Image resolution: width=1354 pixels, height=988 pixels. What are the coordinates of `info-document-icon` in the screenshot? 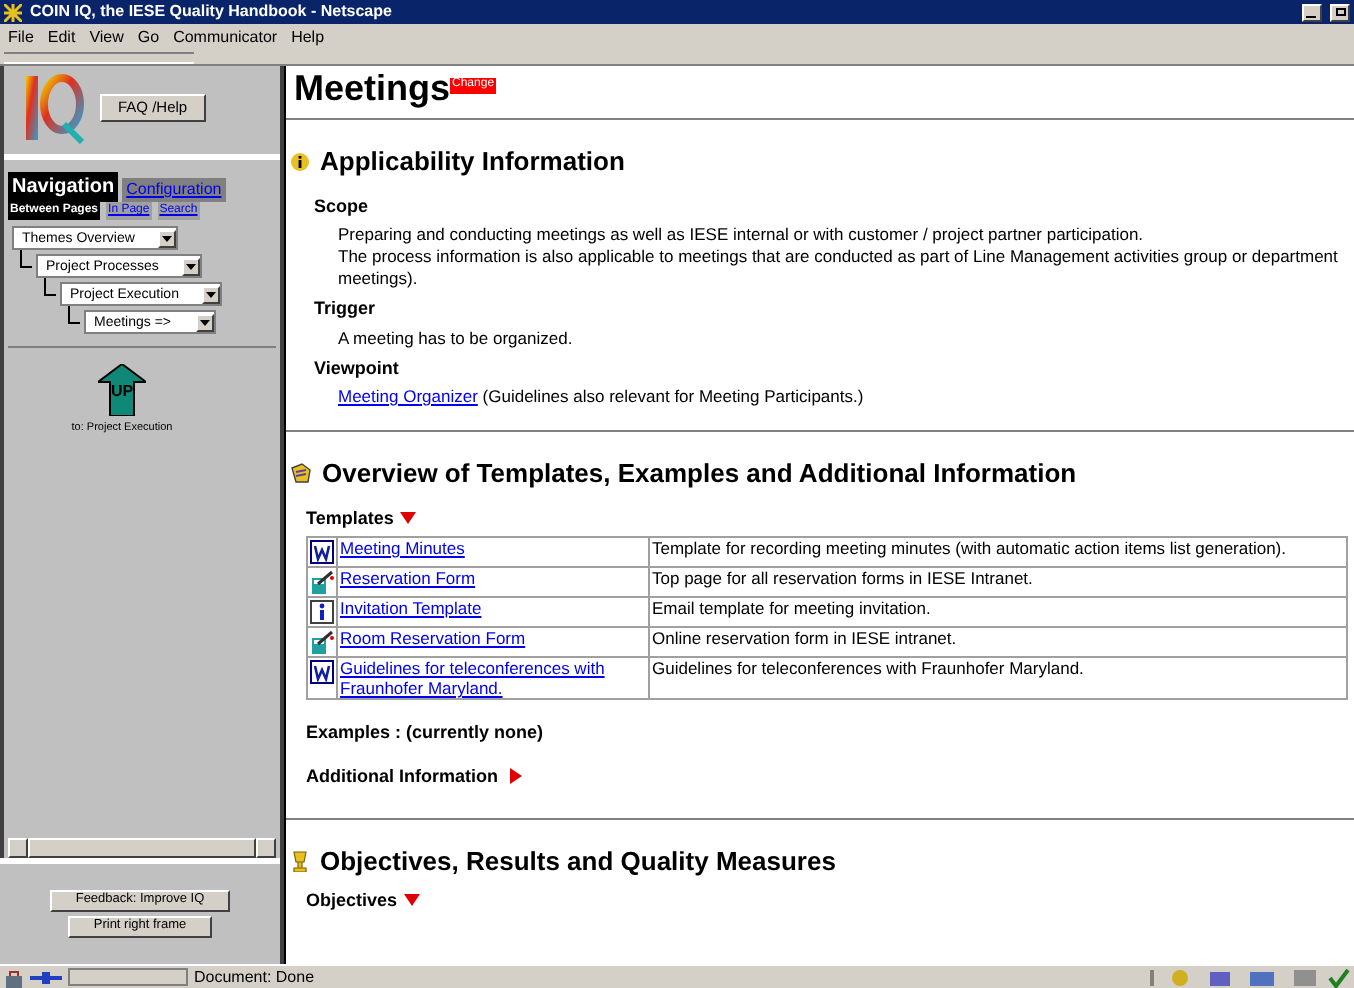 It's located at (322, 612).